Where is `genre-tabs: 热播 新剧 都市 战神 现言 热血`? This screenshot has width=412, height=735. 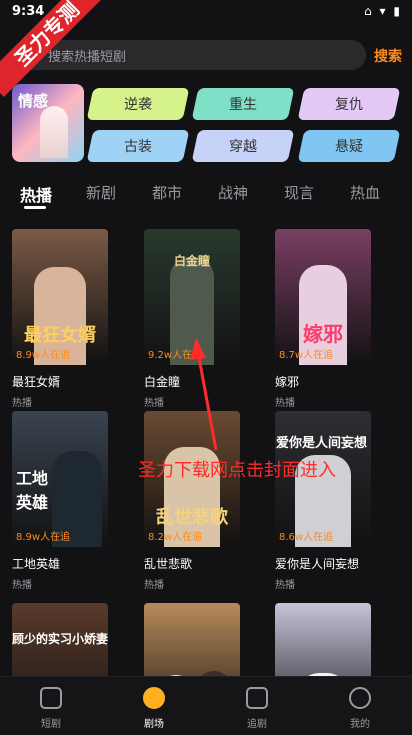 genre-tabs: 热播 新剧 都市 战神 现言 热血 is located at coordinates (206, 194).